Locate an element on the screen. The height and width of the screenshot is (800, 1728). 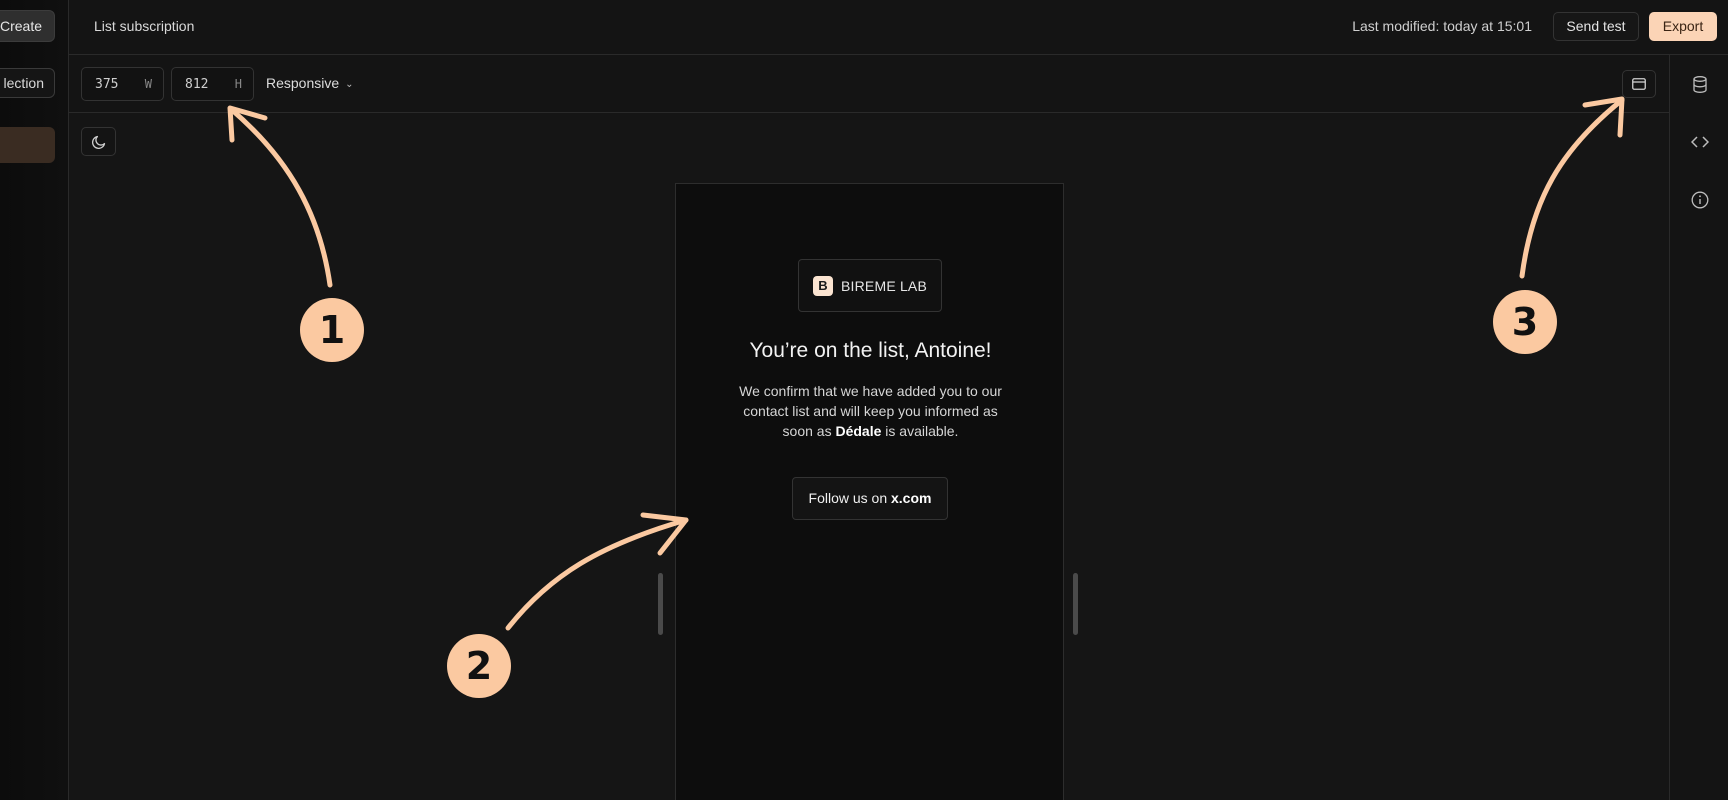
info-icon is located at coordinates (1700, 200).